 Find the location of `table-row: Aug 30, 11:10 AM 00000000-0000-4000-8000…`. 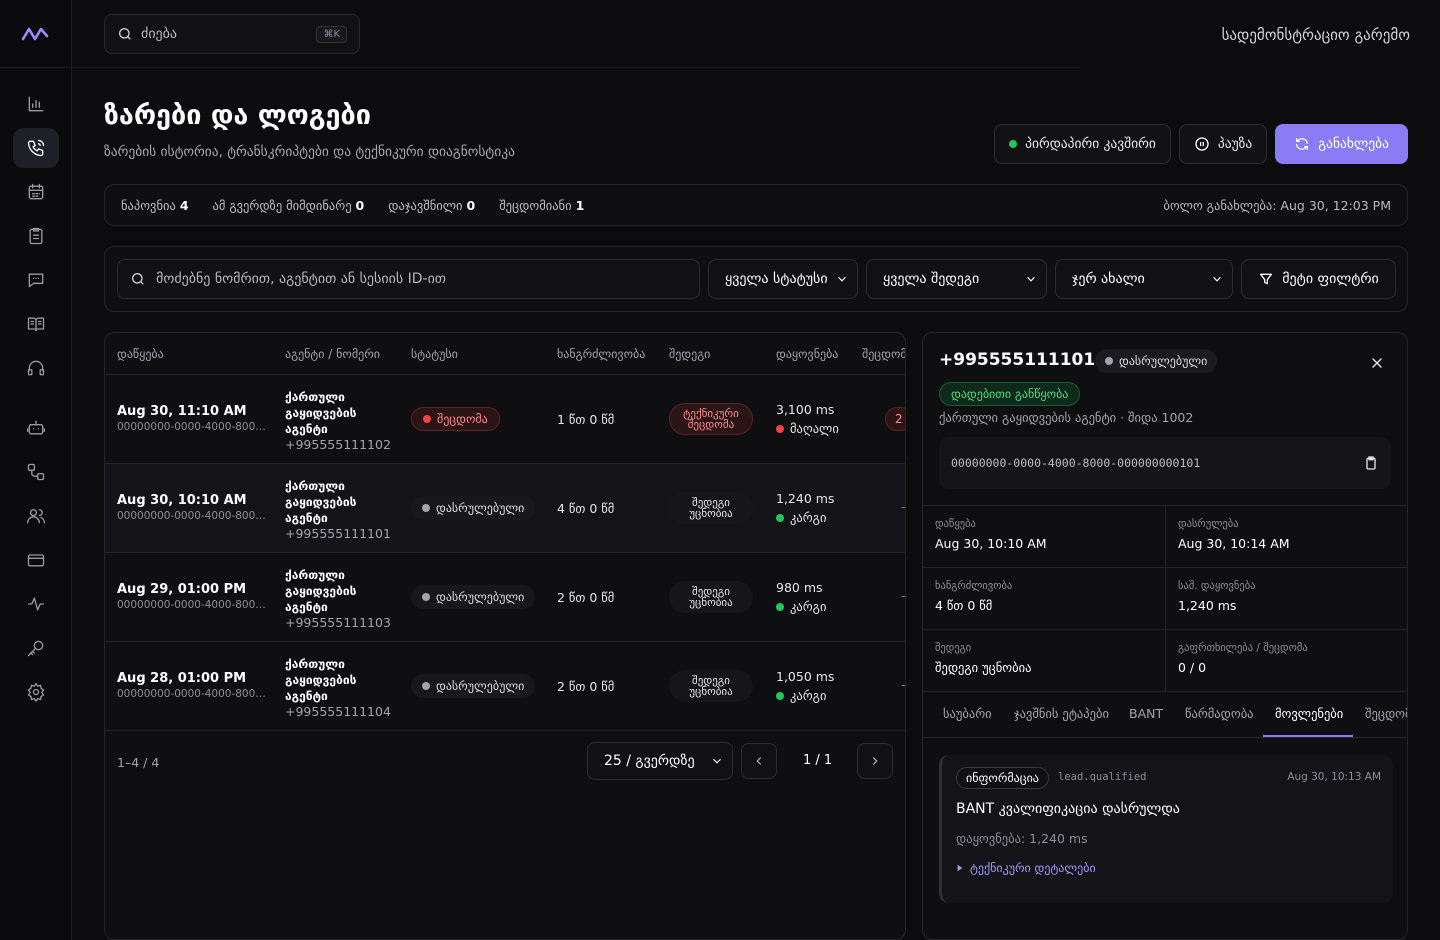

table-row: Aug 30, 11:10 AM 00000000-0000-4000-8000… is located at coordinates (505, 419).